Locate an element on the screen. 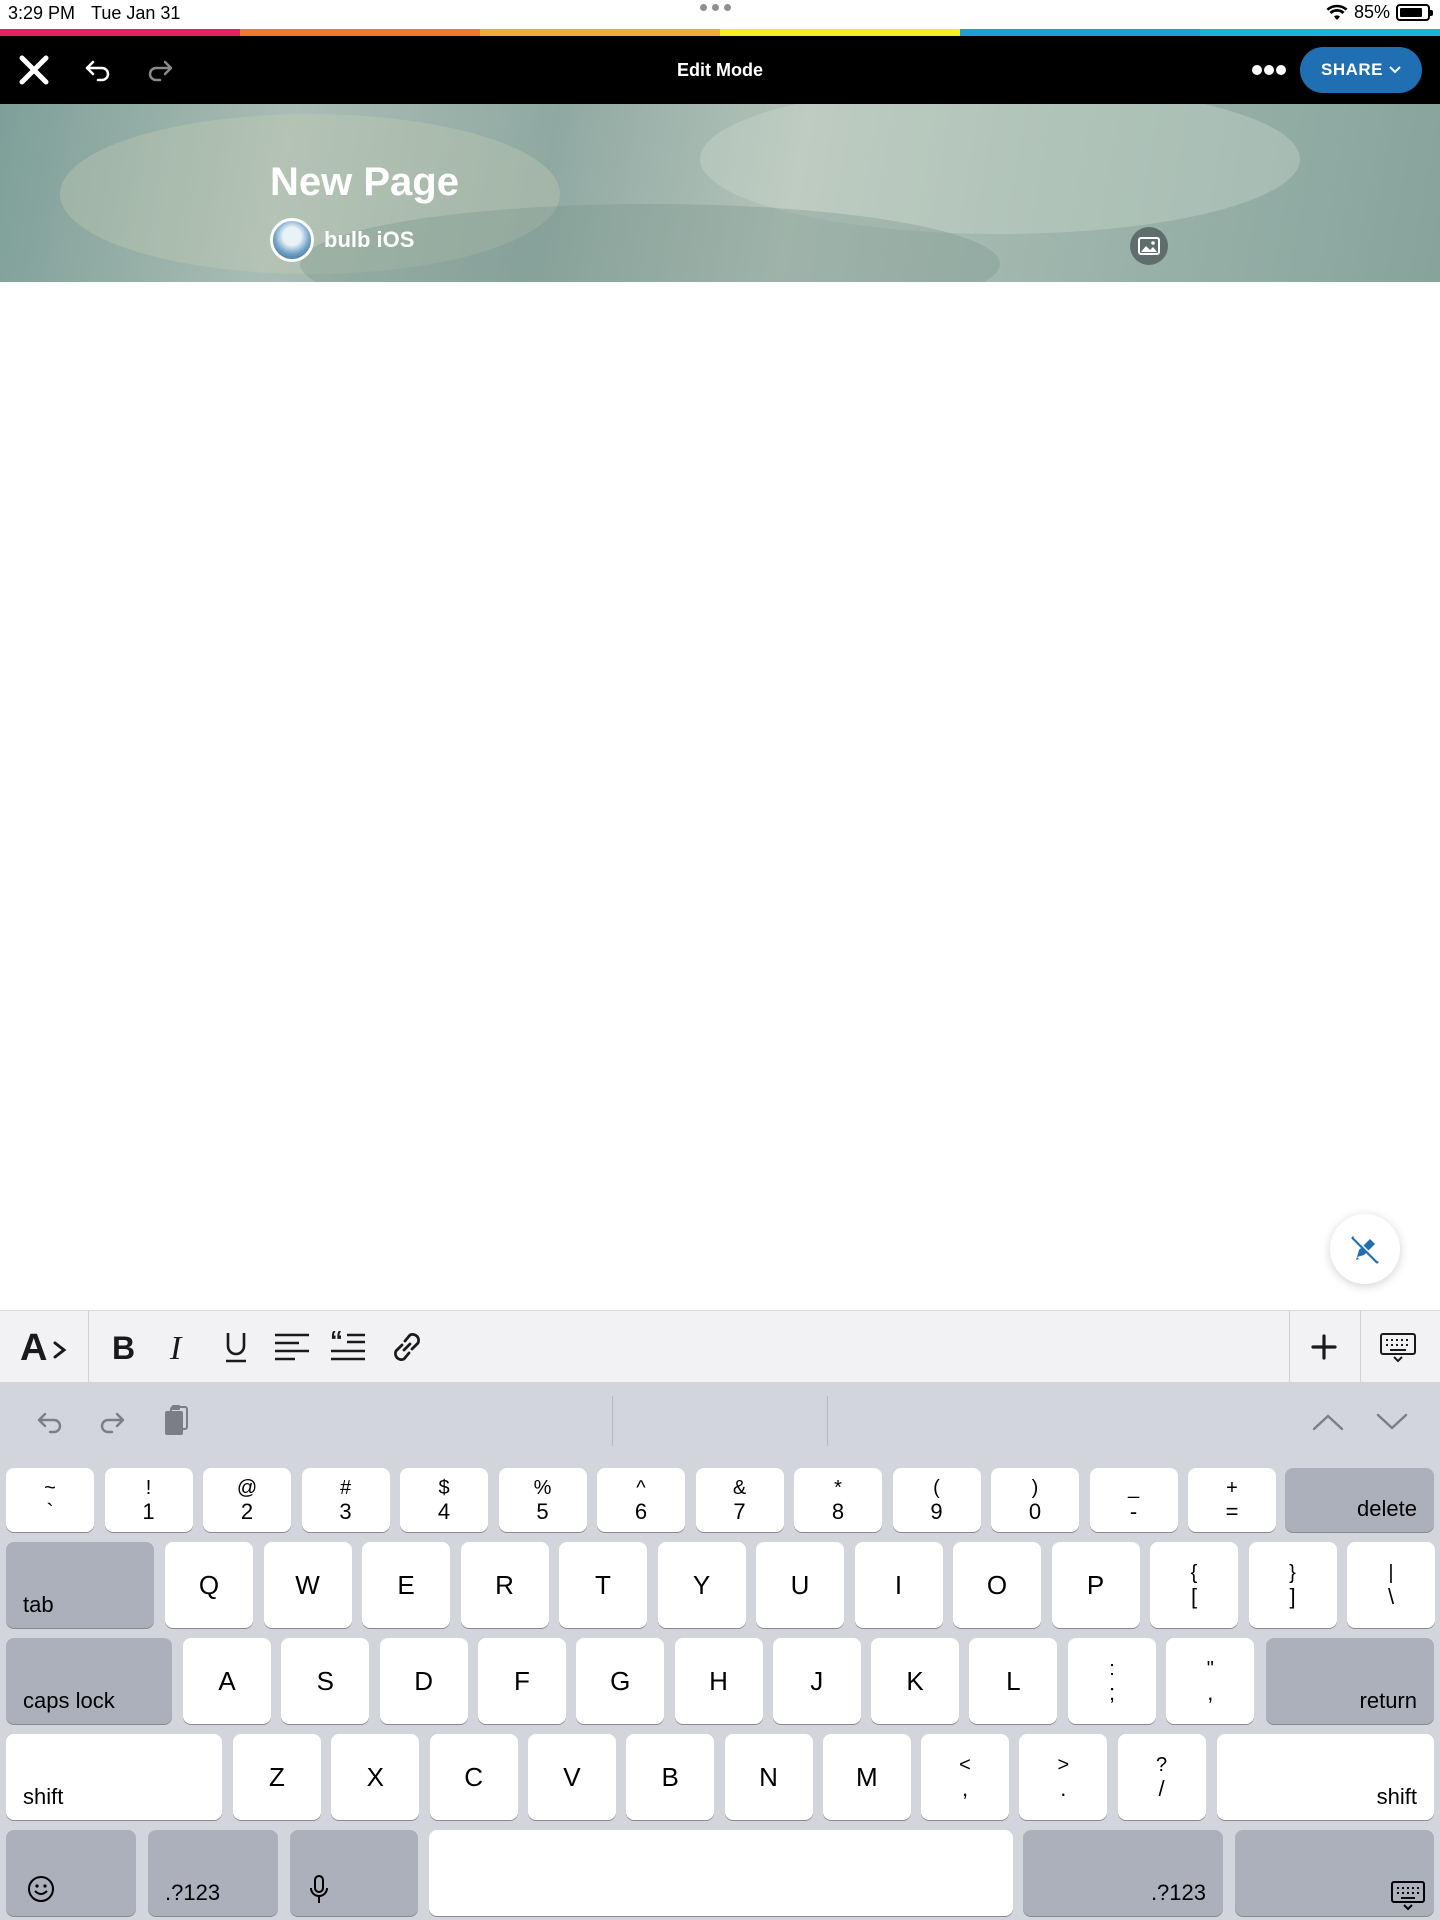 The image size is (1440, 1920). keyboard-redo-button is located at coordinates (112, 1422).